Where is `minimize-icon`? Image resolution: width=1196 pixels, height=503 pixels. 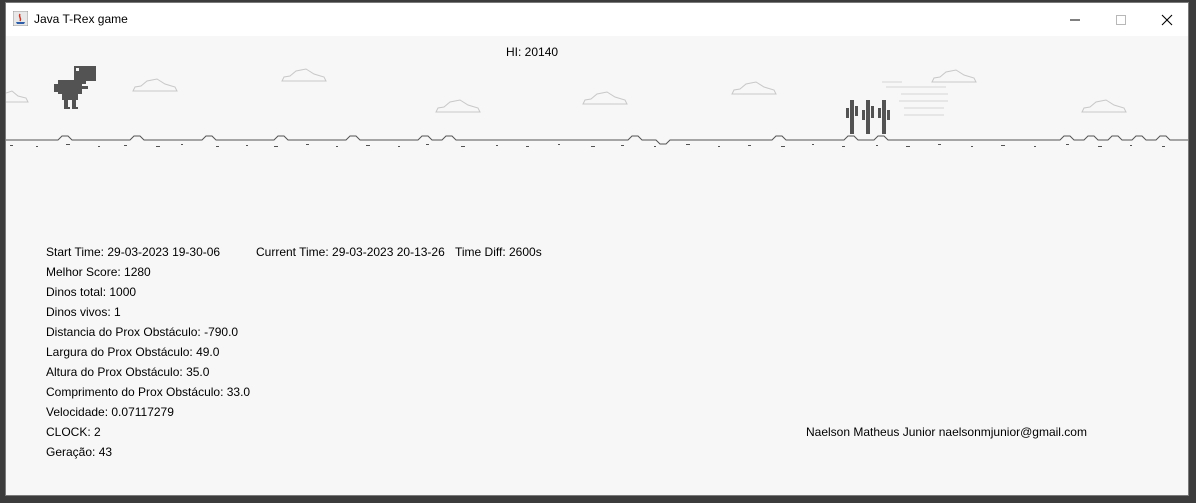
minimize-icon is located at coordinates (1075, 19).